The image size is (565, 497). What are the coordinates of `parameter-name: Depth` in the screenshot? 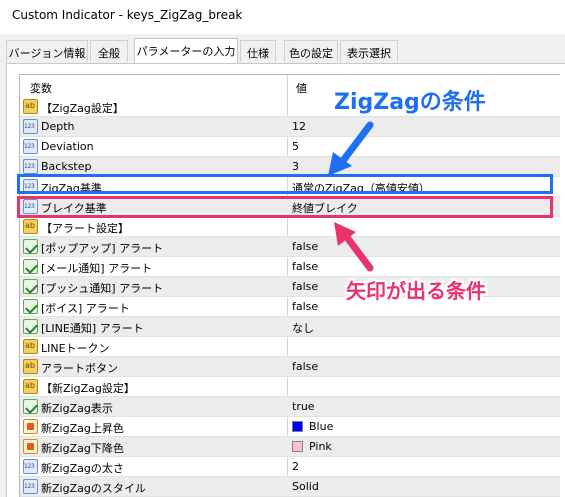 It's located at (58, 126).